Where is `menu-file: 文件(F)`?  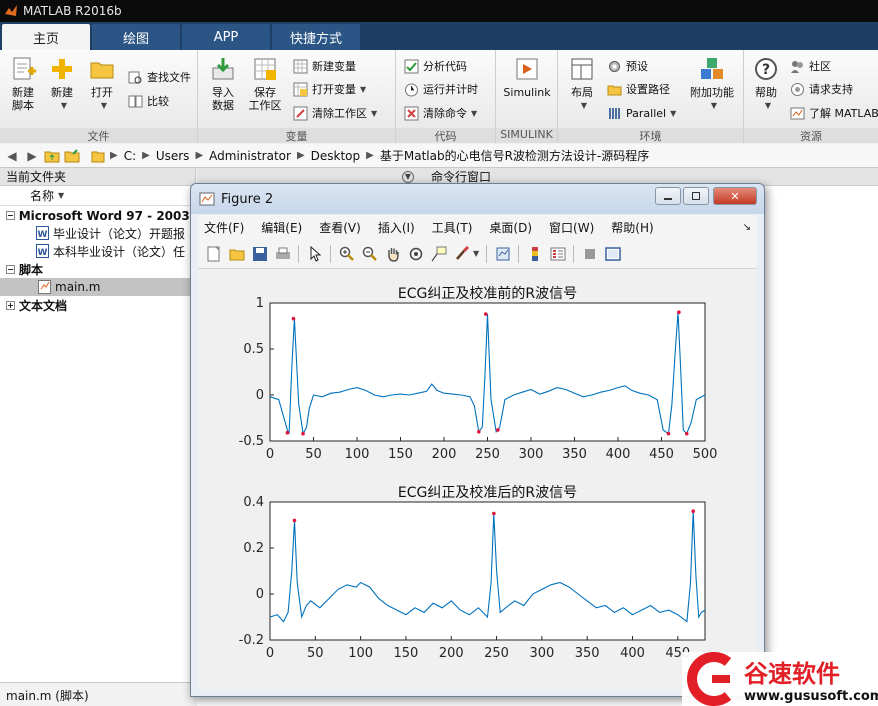 menu-file: 文件(F) is located at coordinates (224, 227).